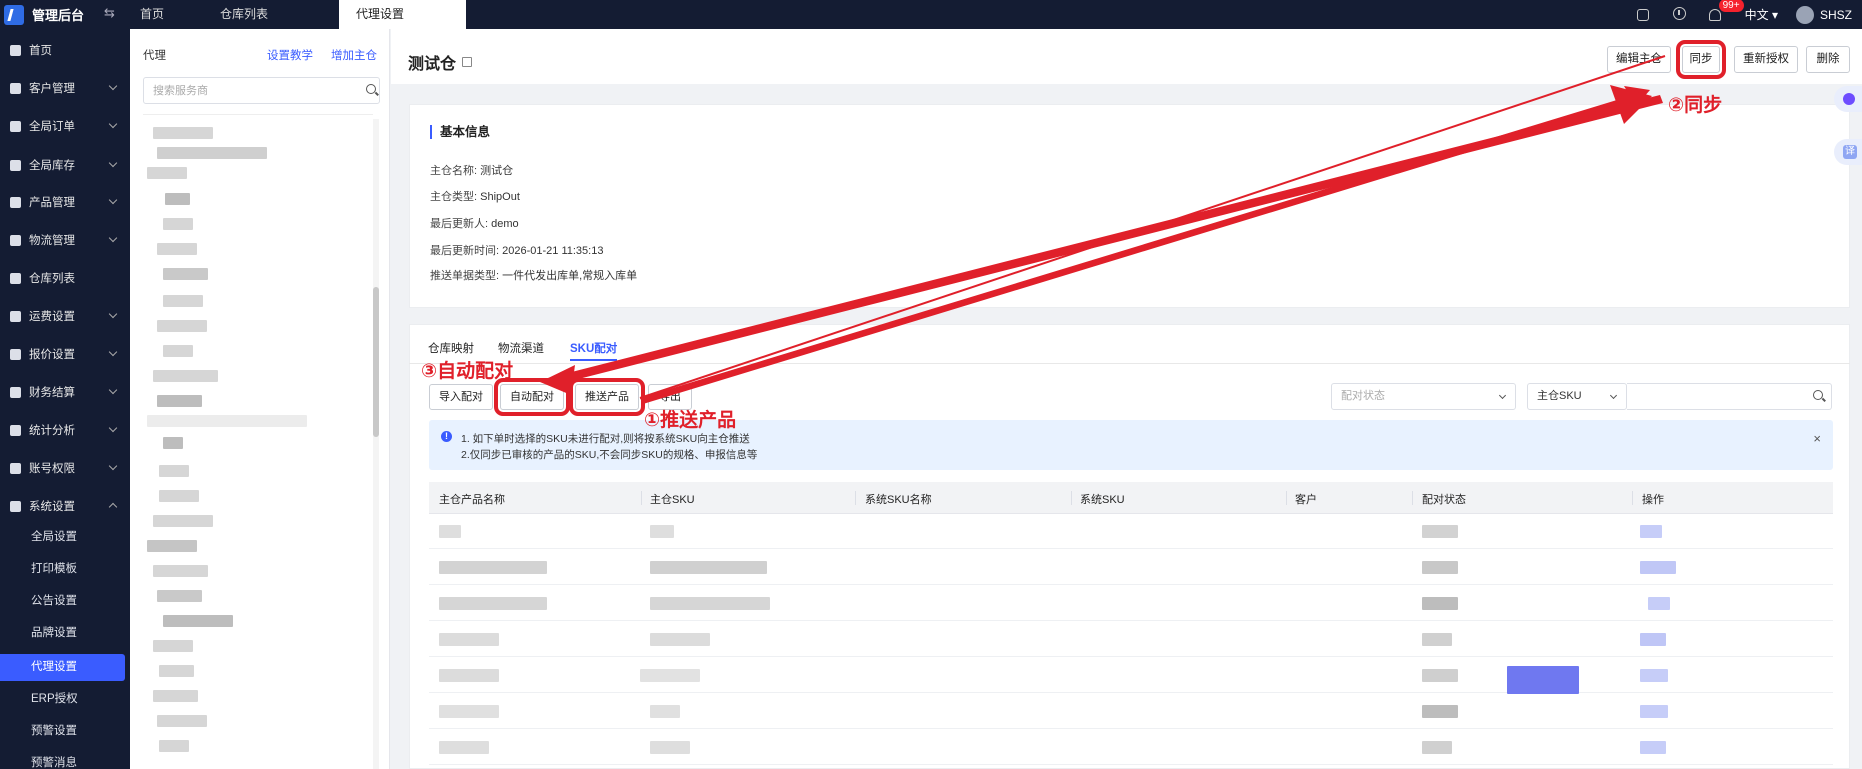 Image resolution: width=1862 pixels, height=769 pixels. What do you see at coordinates (557, 380) in the screenshot?
I see `arrow-head-auto-match` at bounding box center [557, 380].